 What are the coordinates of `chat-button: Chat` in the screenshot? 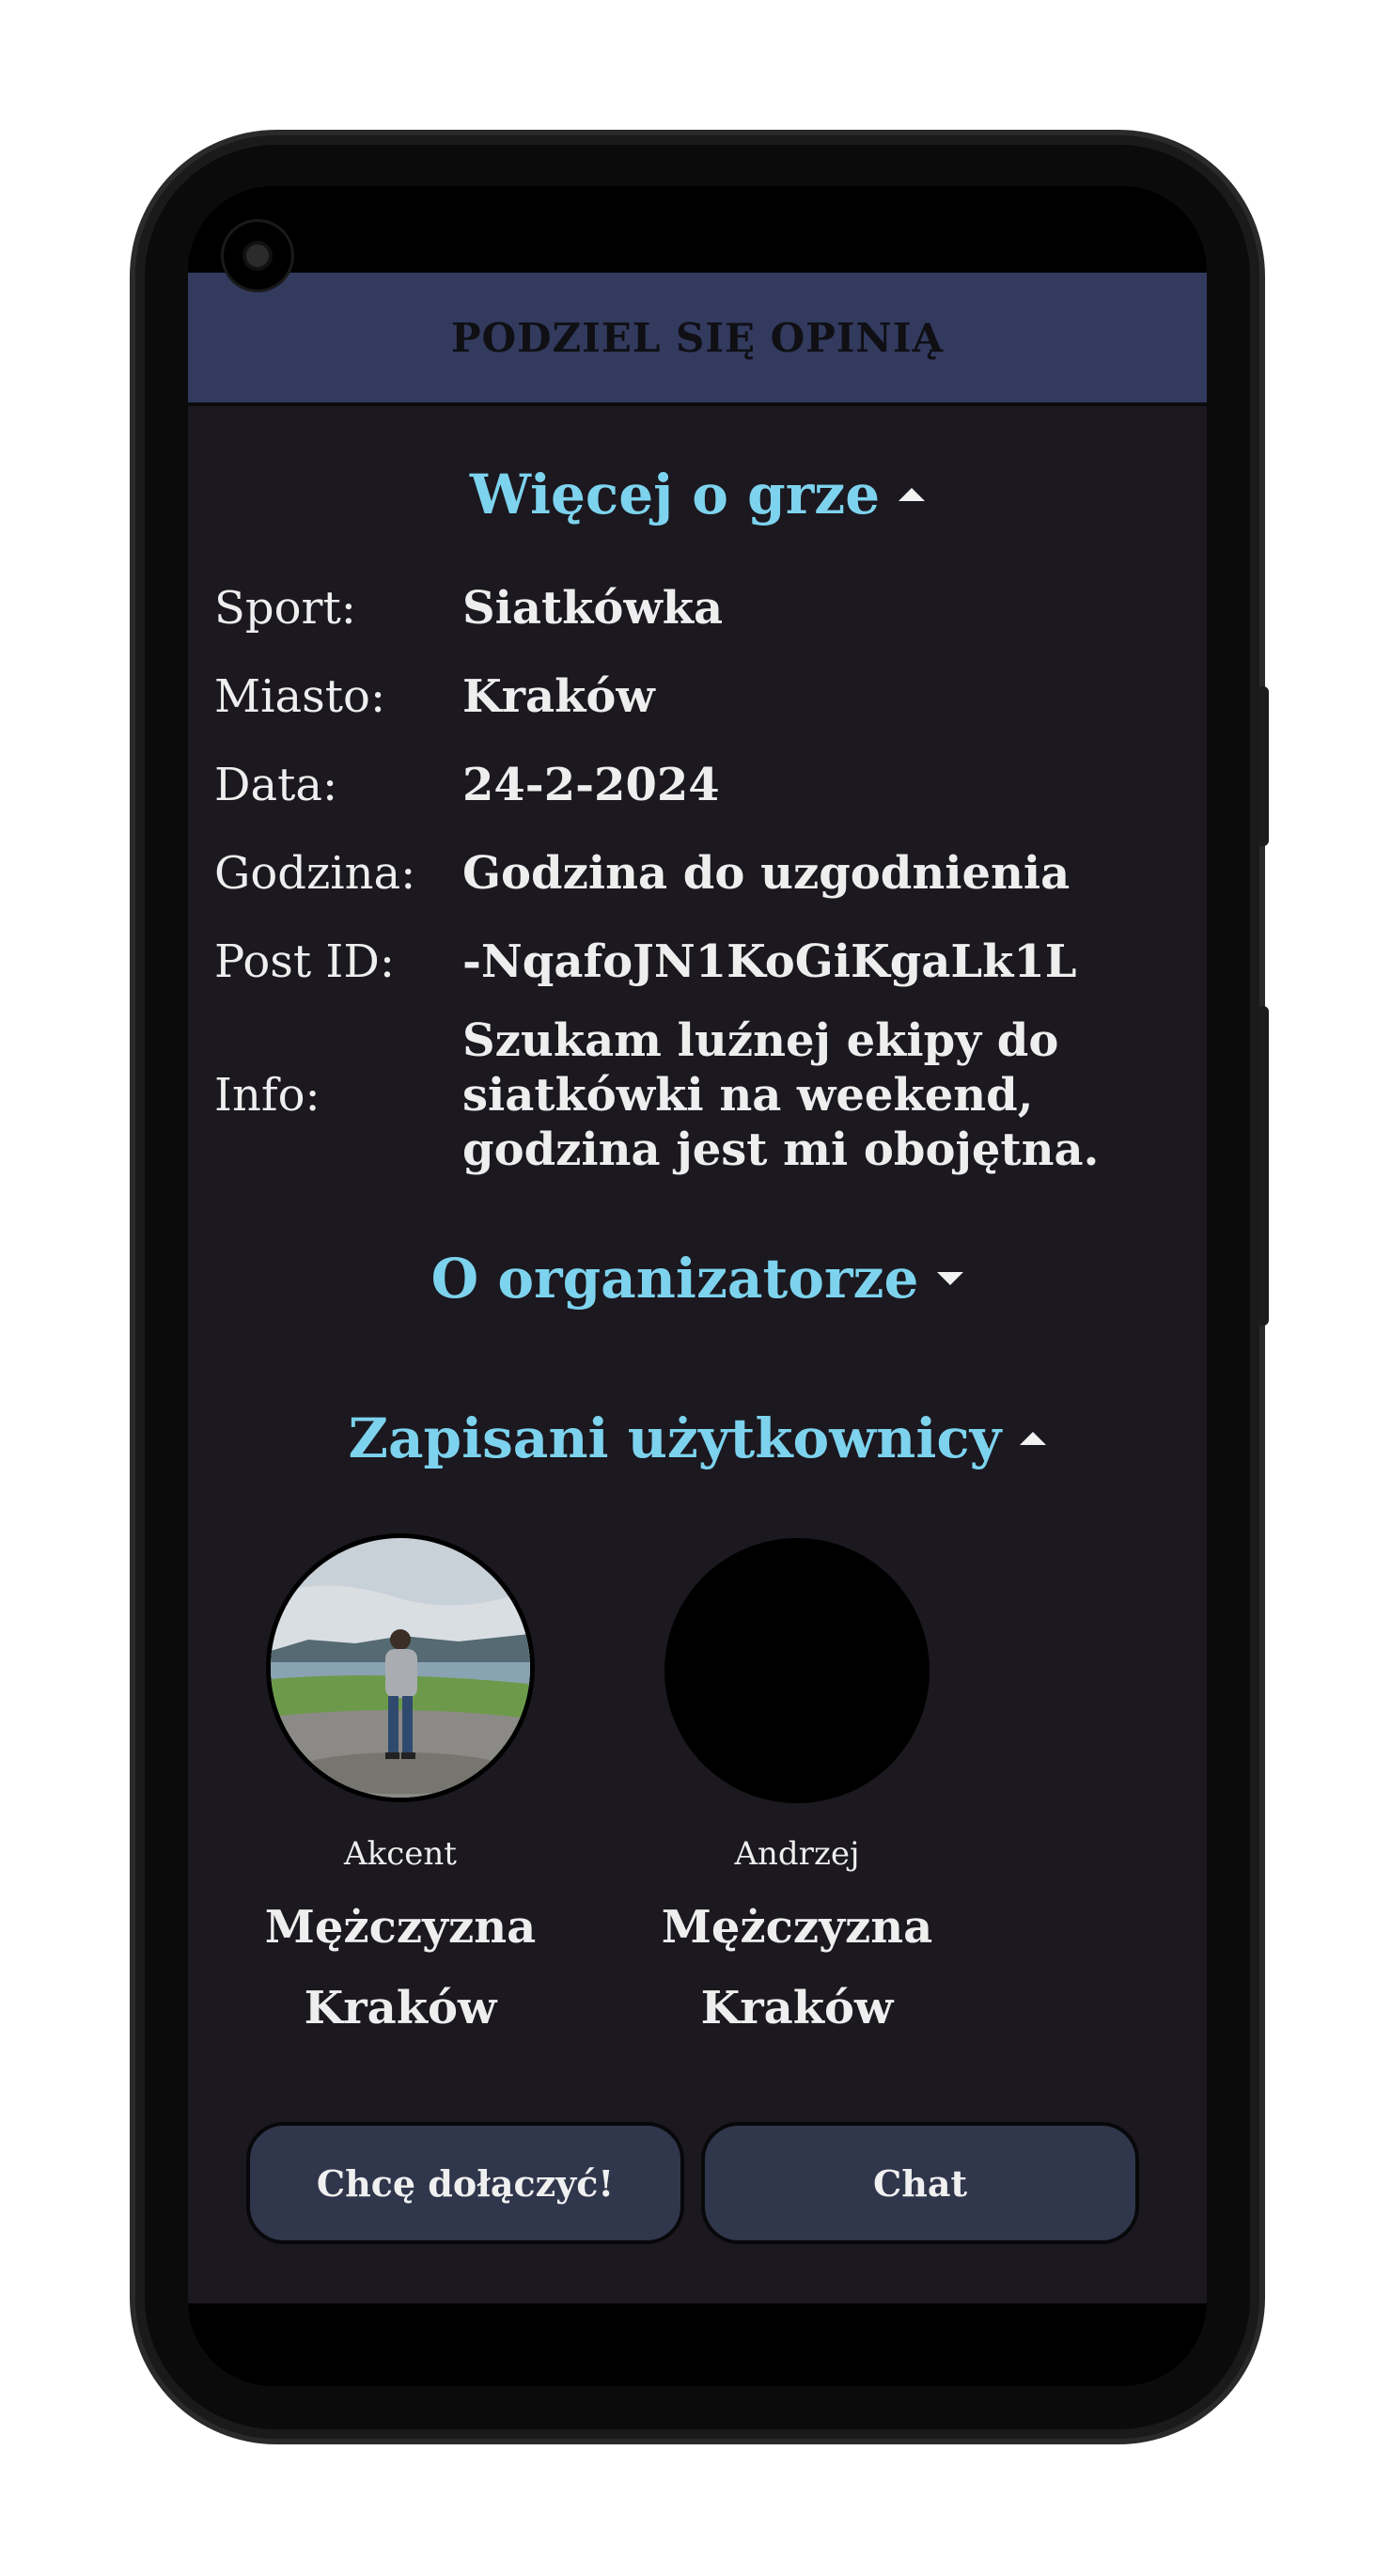 It's located at (920, 2183).